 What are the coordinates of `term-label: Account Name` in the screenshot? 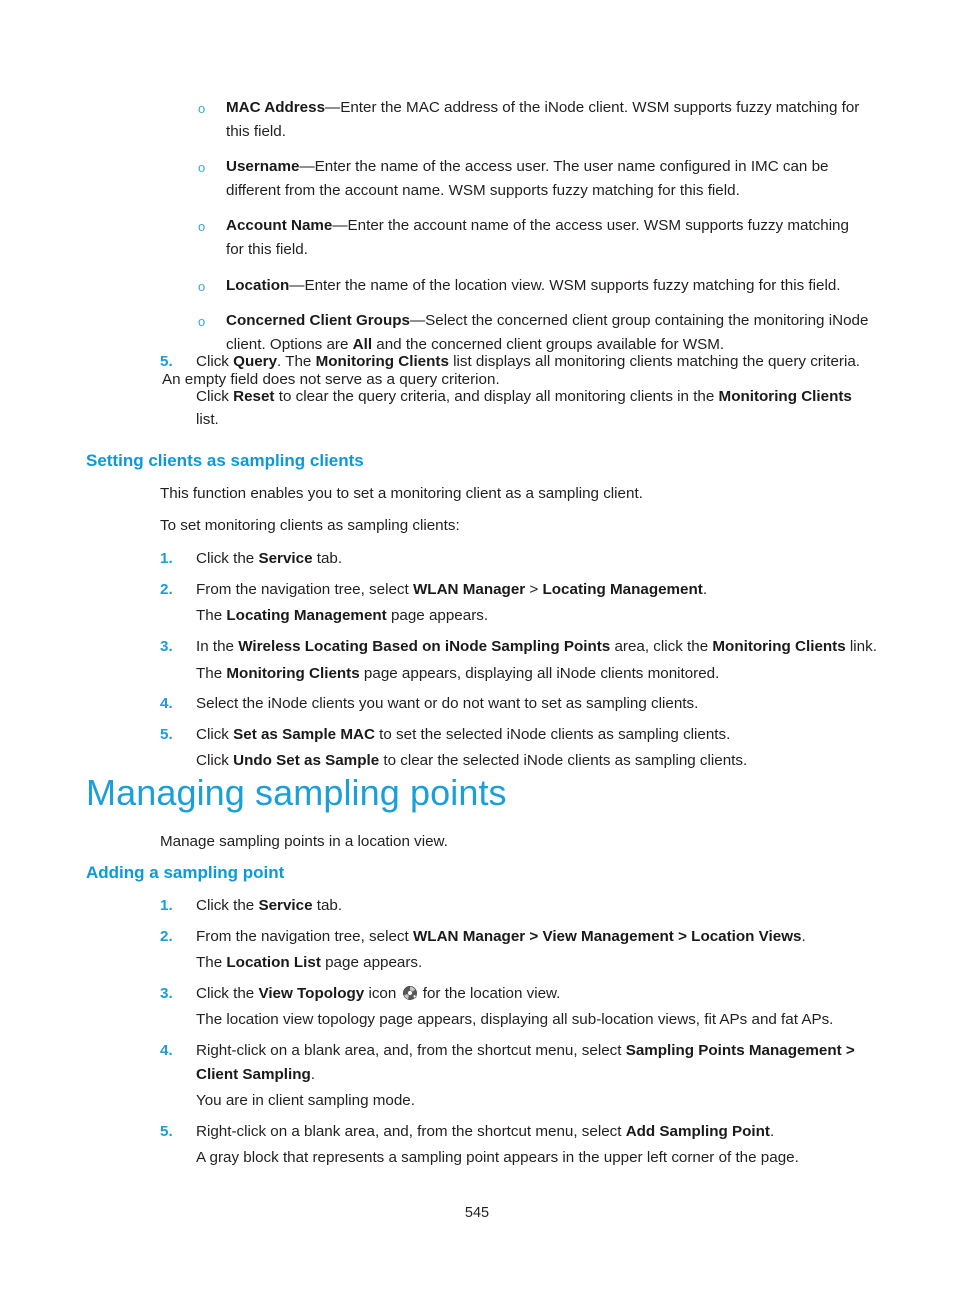 It's located at (279, 226).